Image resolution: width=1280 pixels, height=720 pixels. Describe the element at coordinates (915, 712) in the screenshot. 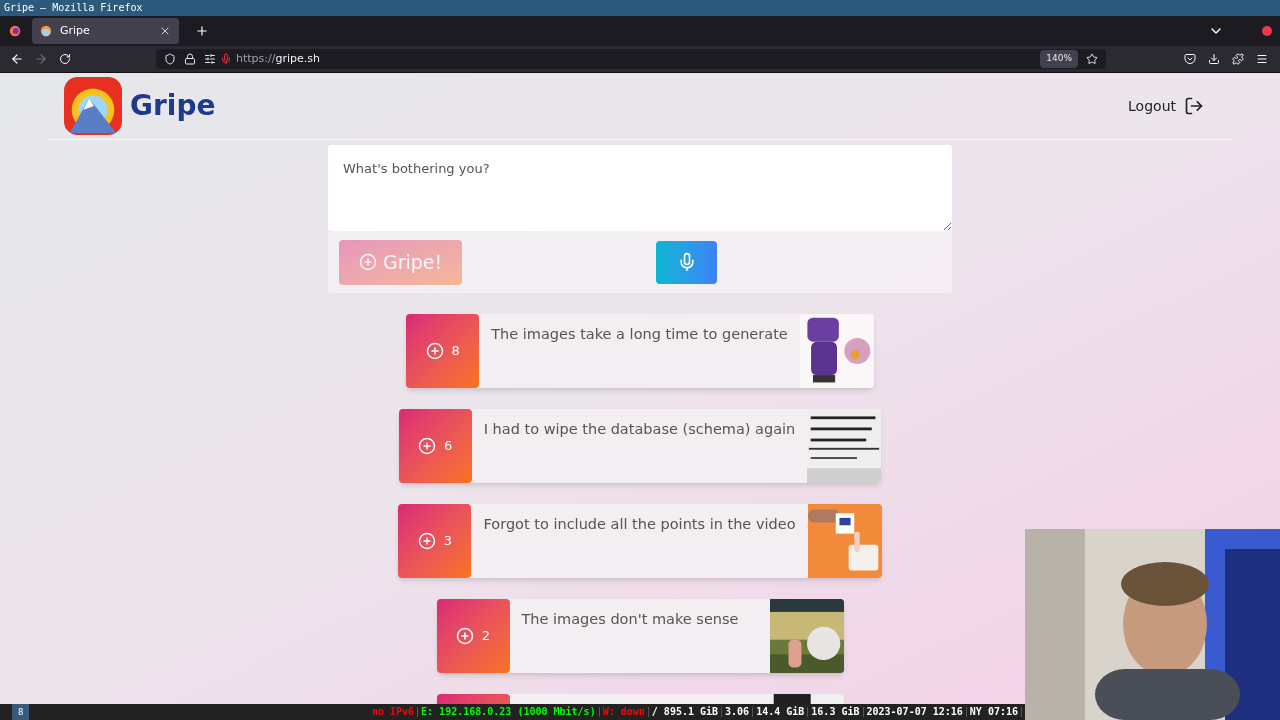

I see `status-item: 2023-07-07 12:16` at that location.